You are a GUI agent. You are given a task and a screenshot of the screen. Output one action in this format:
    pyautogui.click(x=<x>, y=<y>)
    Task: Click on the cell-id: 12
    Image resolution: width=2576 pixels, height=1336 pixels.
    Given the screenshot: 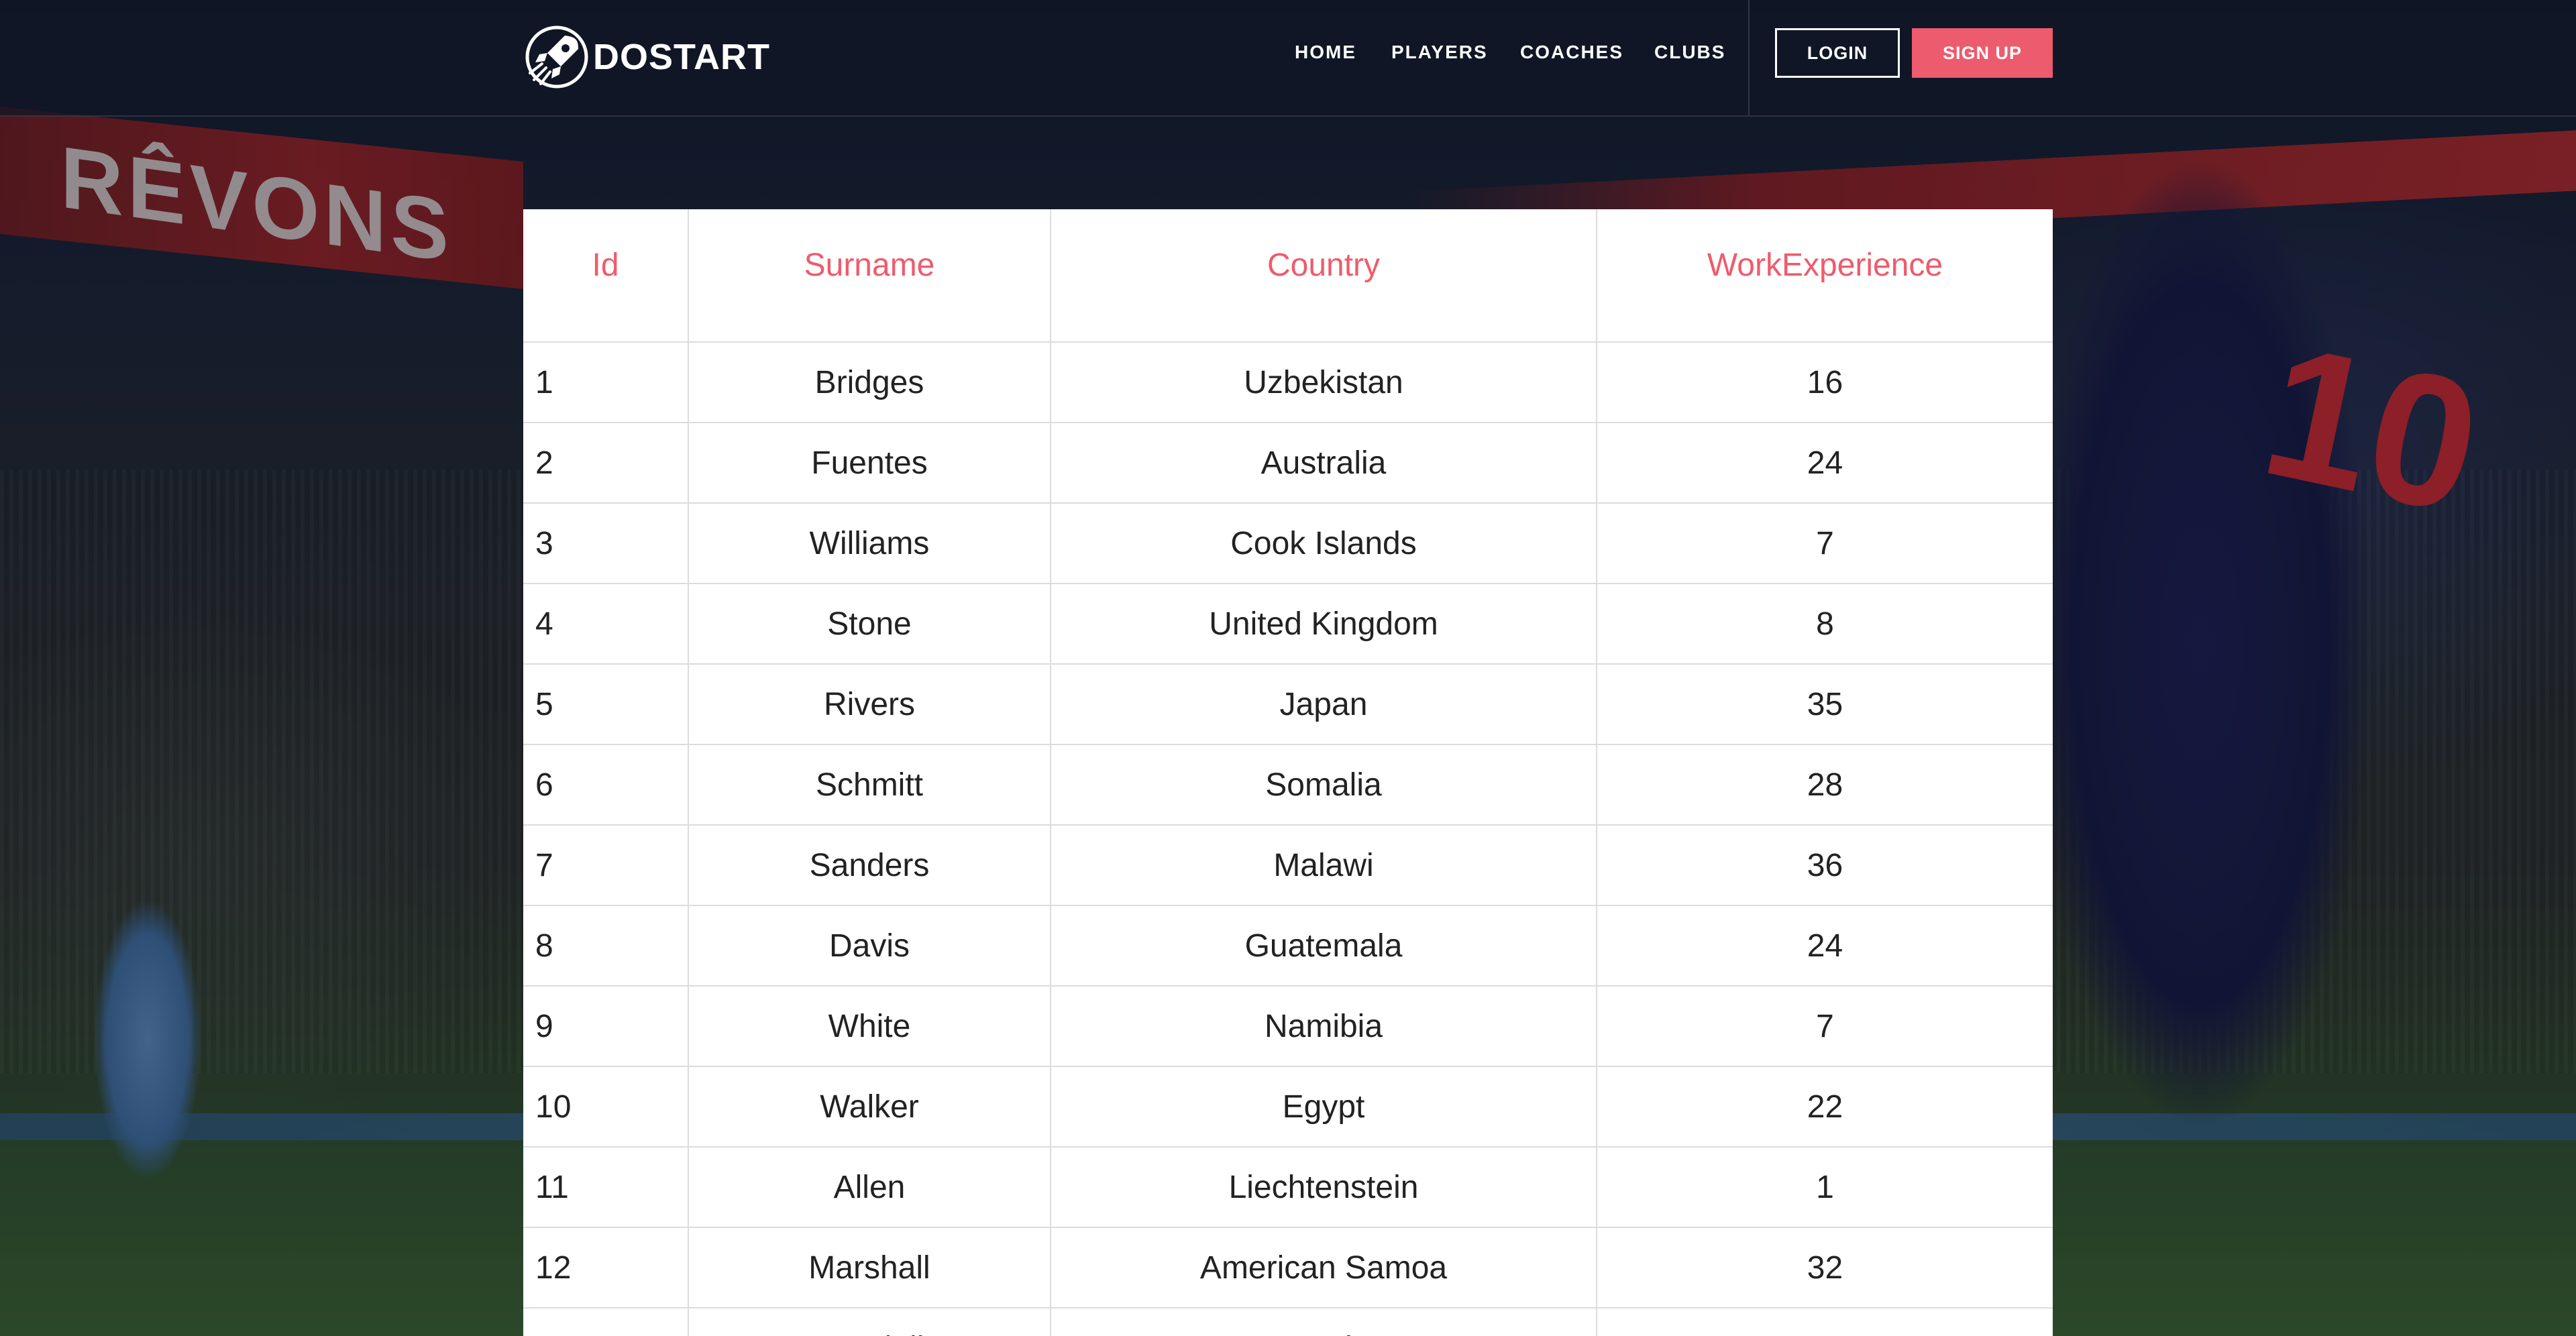 What is the action you would take?
    pyautogui.click(x=606, y=1268)
    